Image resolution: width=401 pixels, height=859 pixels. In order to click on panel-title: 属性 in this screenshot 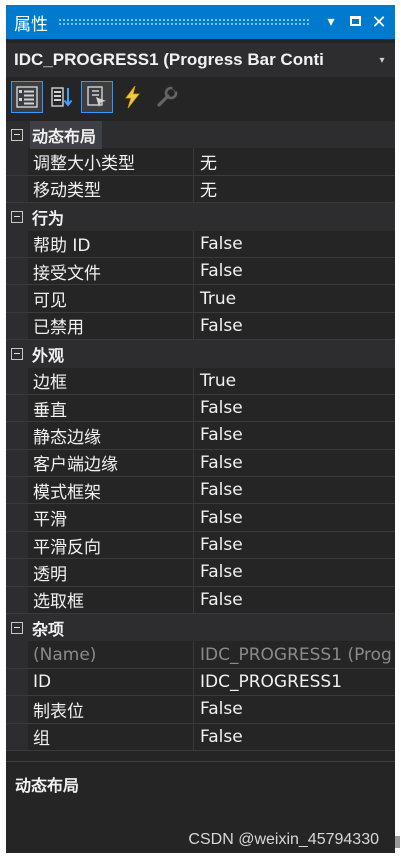, I will do `click(31, 24)`.